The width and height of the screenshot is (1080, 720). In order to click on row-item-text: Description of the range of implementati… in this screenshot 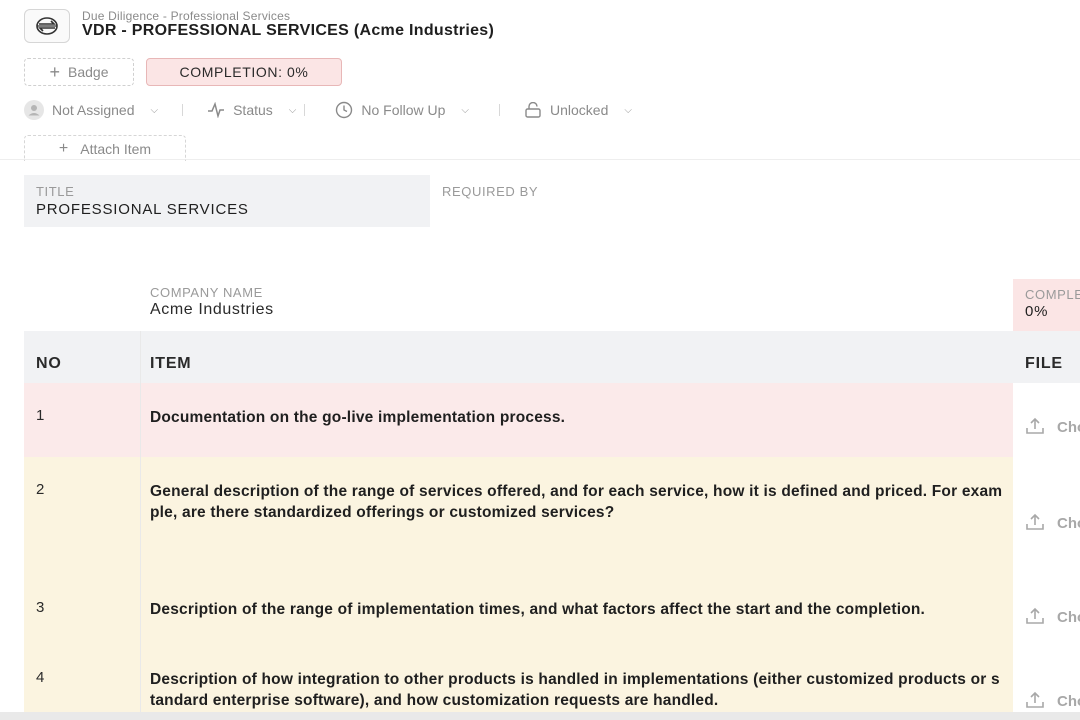, I will do `click(538, 609)`.